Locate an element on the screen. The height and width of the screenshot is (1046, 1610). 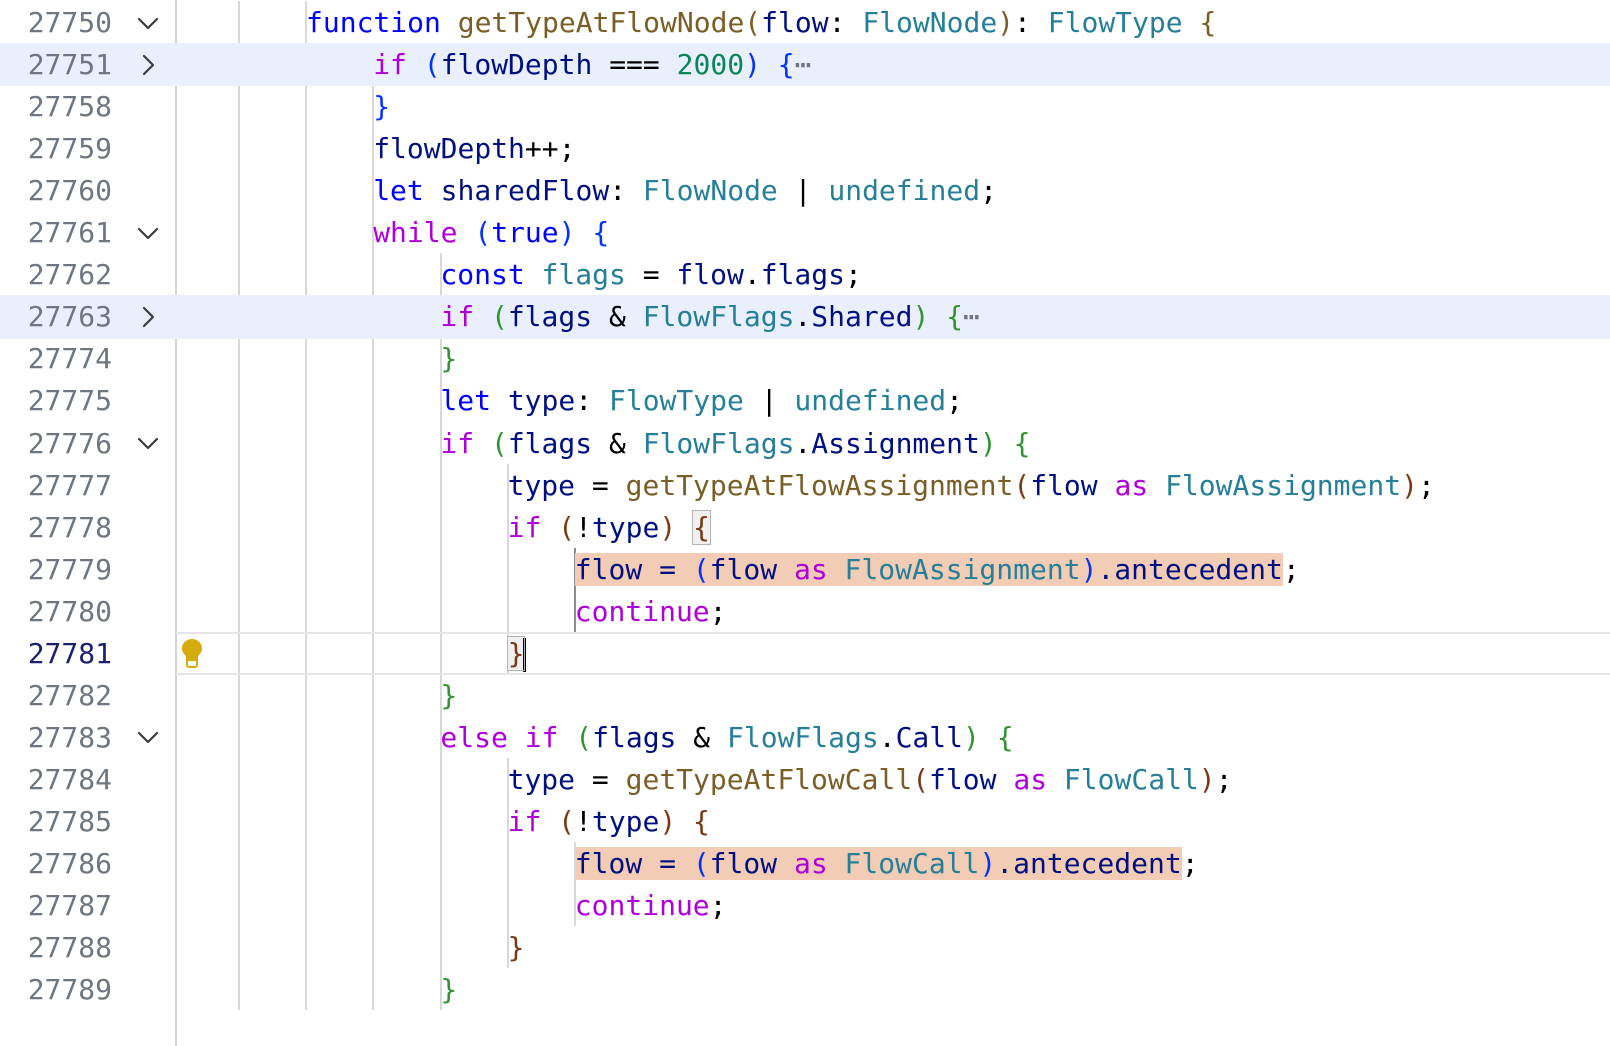
code-line: 27789} is located at coordinates (805, 989).